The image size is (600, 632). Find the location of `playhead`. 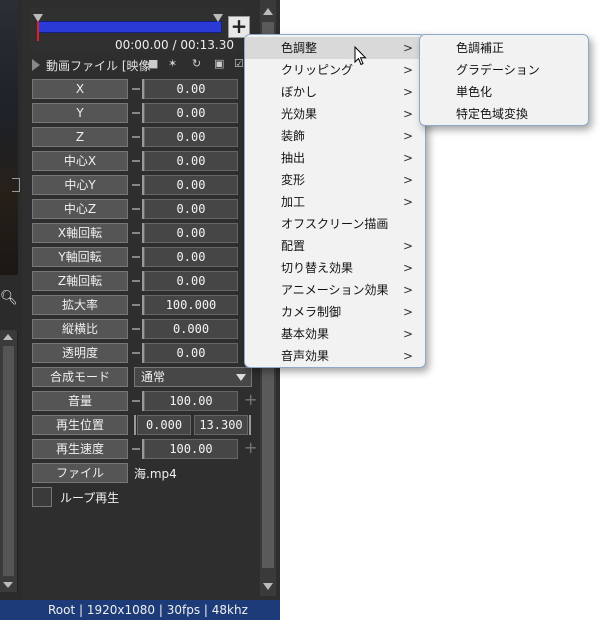

playhead is located at coordinates (38, 31).